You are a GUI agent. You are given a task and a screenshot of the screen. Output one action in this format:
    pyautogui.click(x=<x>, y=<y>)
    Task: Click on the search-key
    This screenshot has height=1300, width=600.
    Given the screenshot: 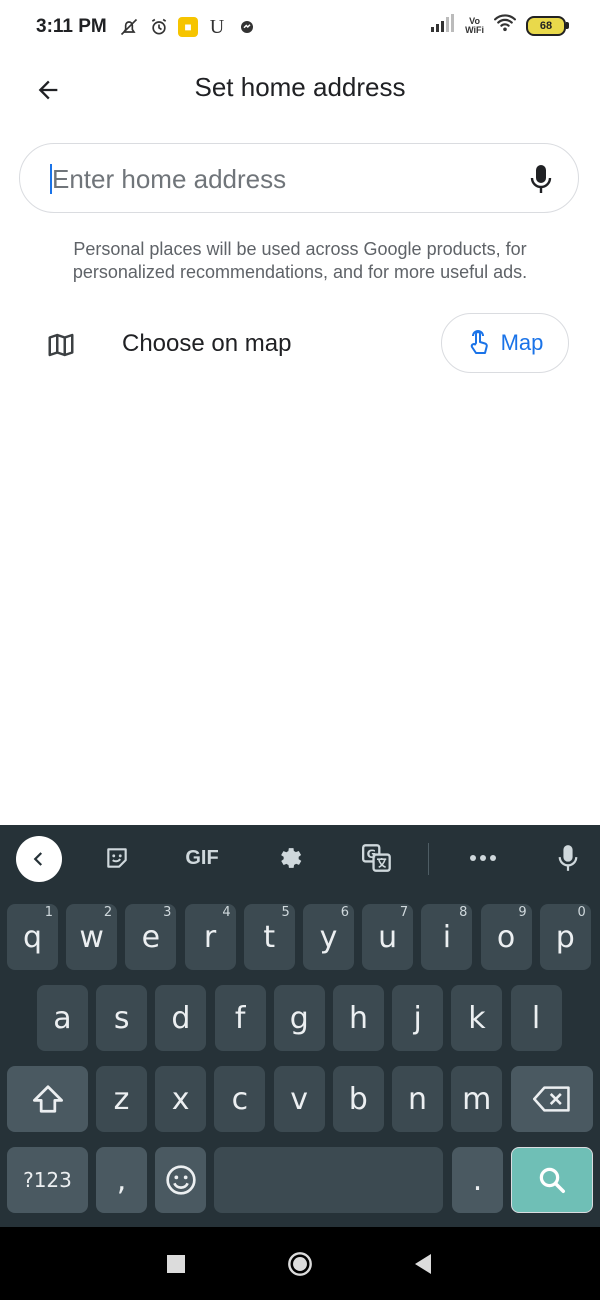 What is the action you would take?
    pyautogui.click(x=552, y=1180)
    